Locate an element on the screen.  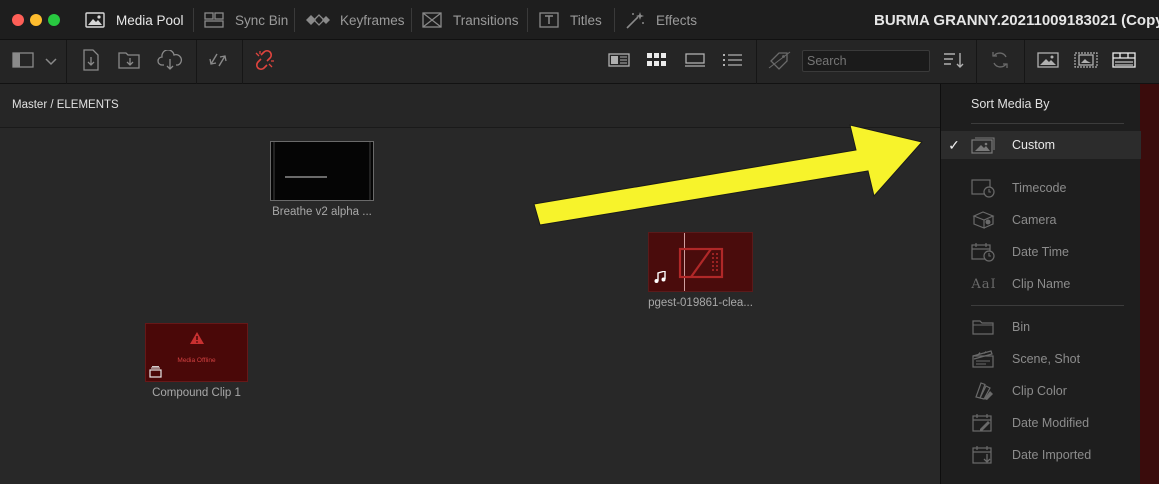
refresh-icon is located at coordinates (1000, 62).